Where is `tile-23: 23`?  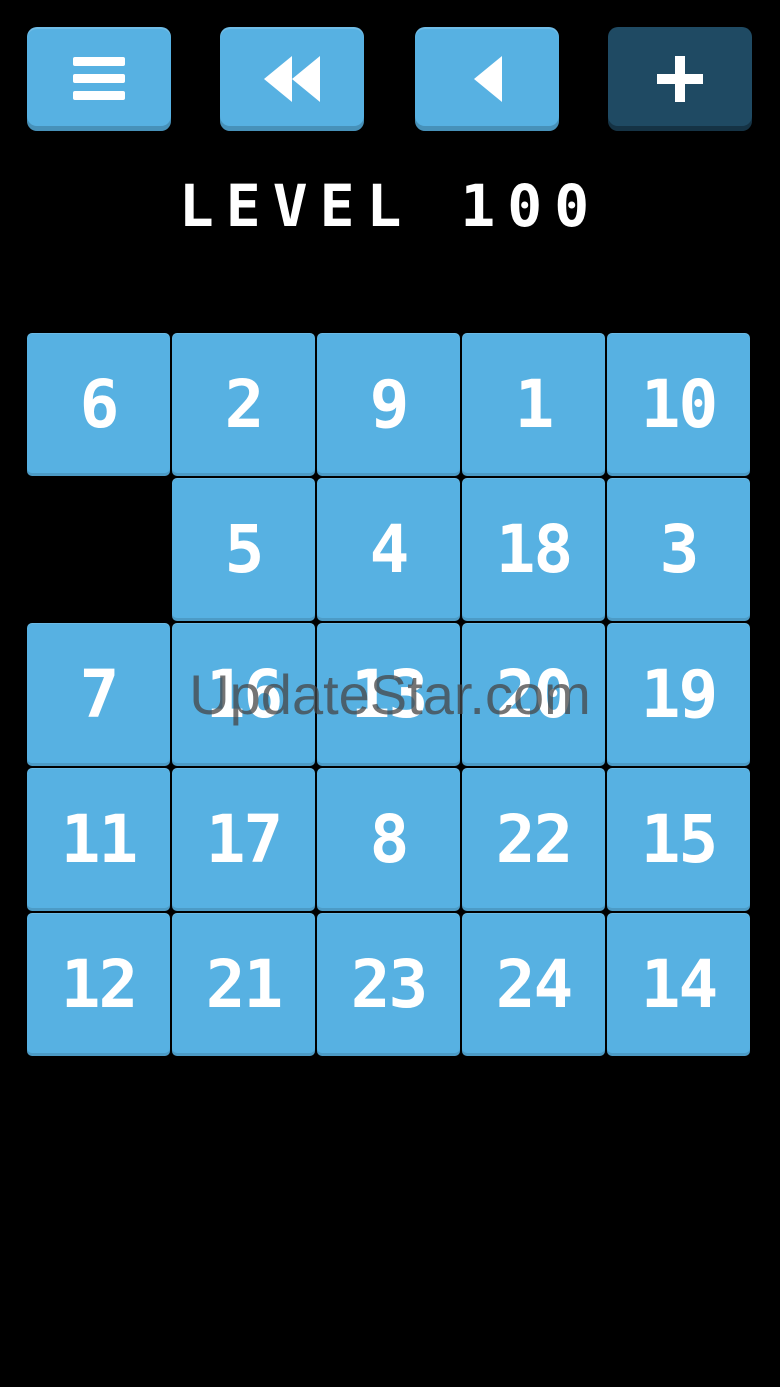
tile-23: 23 is located at coordinates (388, 984).